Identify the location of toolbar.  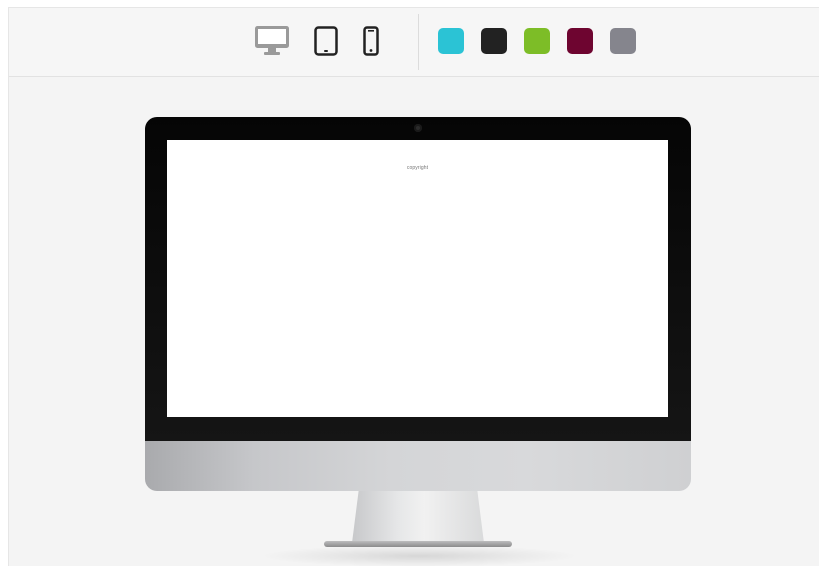
(414, 42).